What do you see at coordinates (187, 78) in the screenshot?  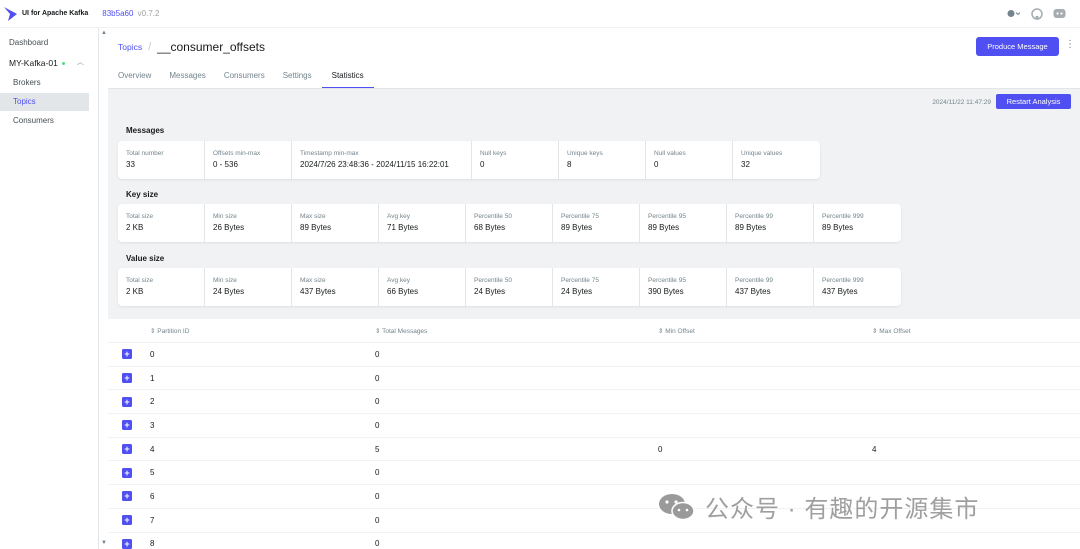 I see `tab-messages: Messages` at bounding box center [187, 78].